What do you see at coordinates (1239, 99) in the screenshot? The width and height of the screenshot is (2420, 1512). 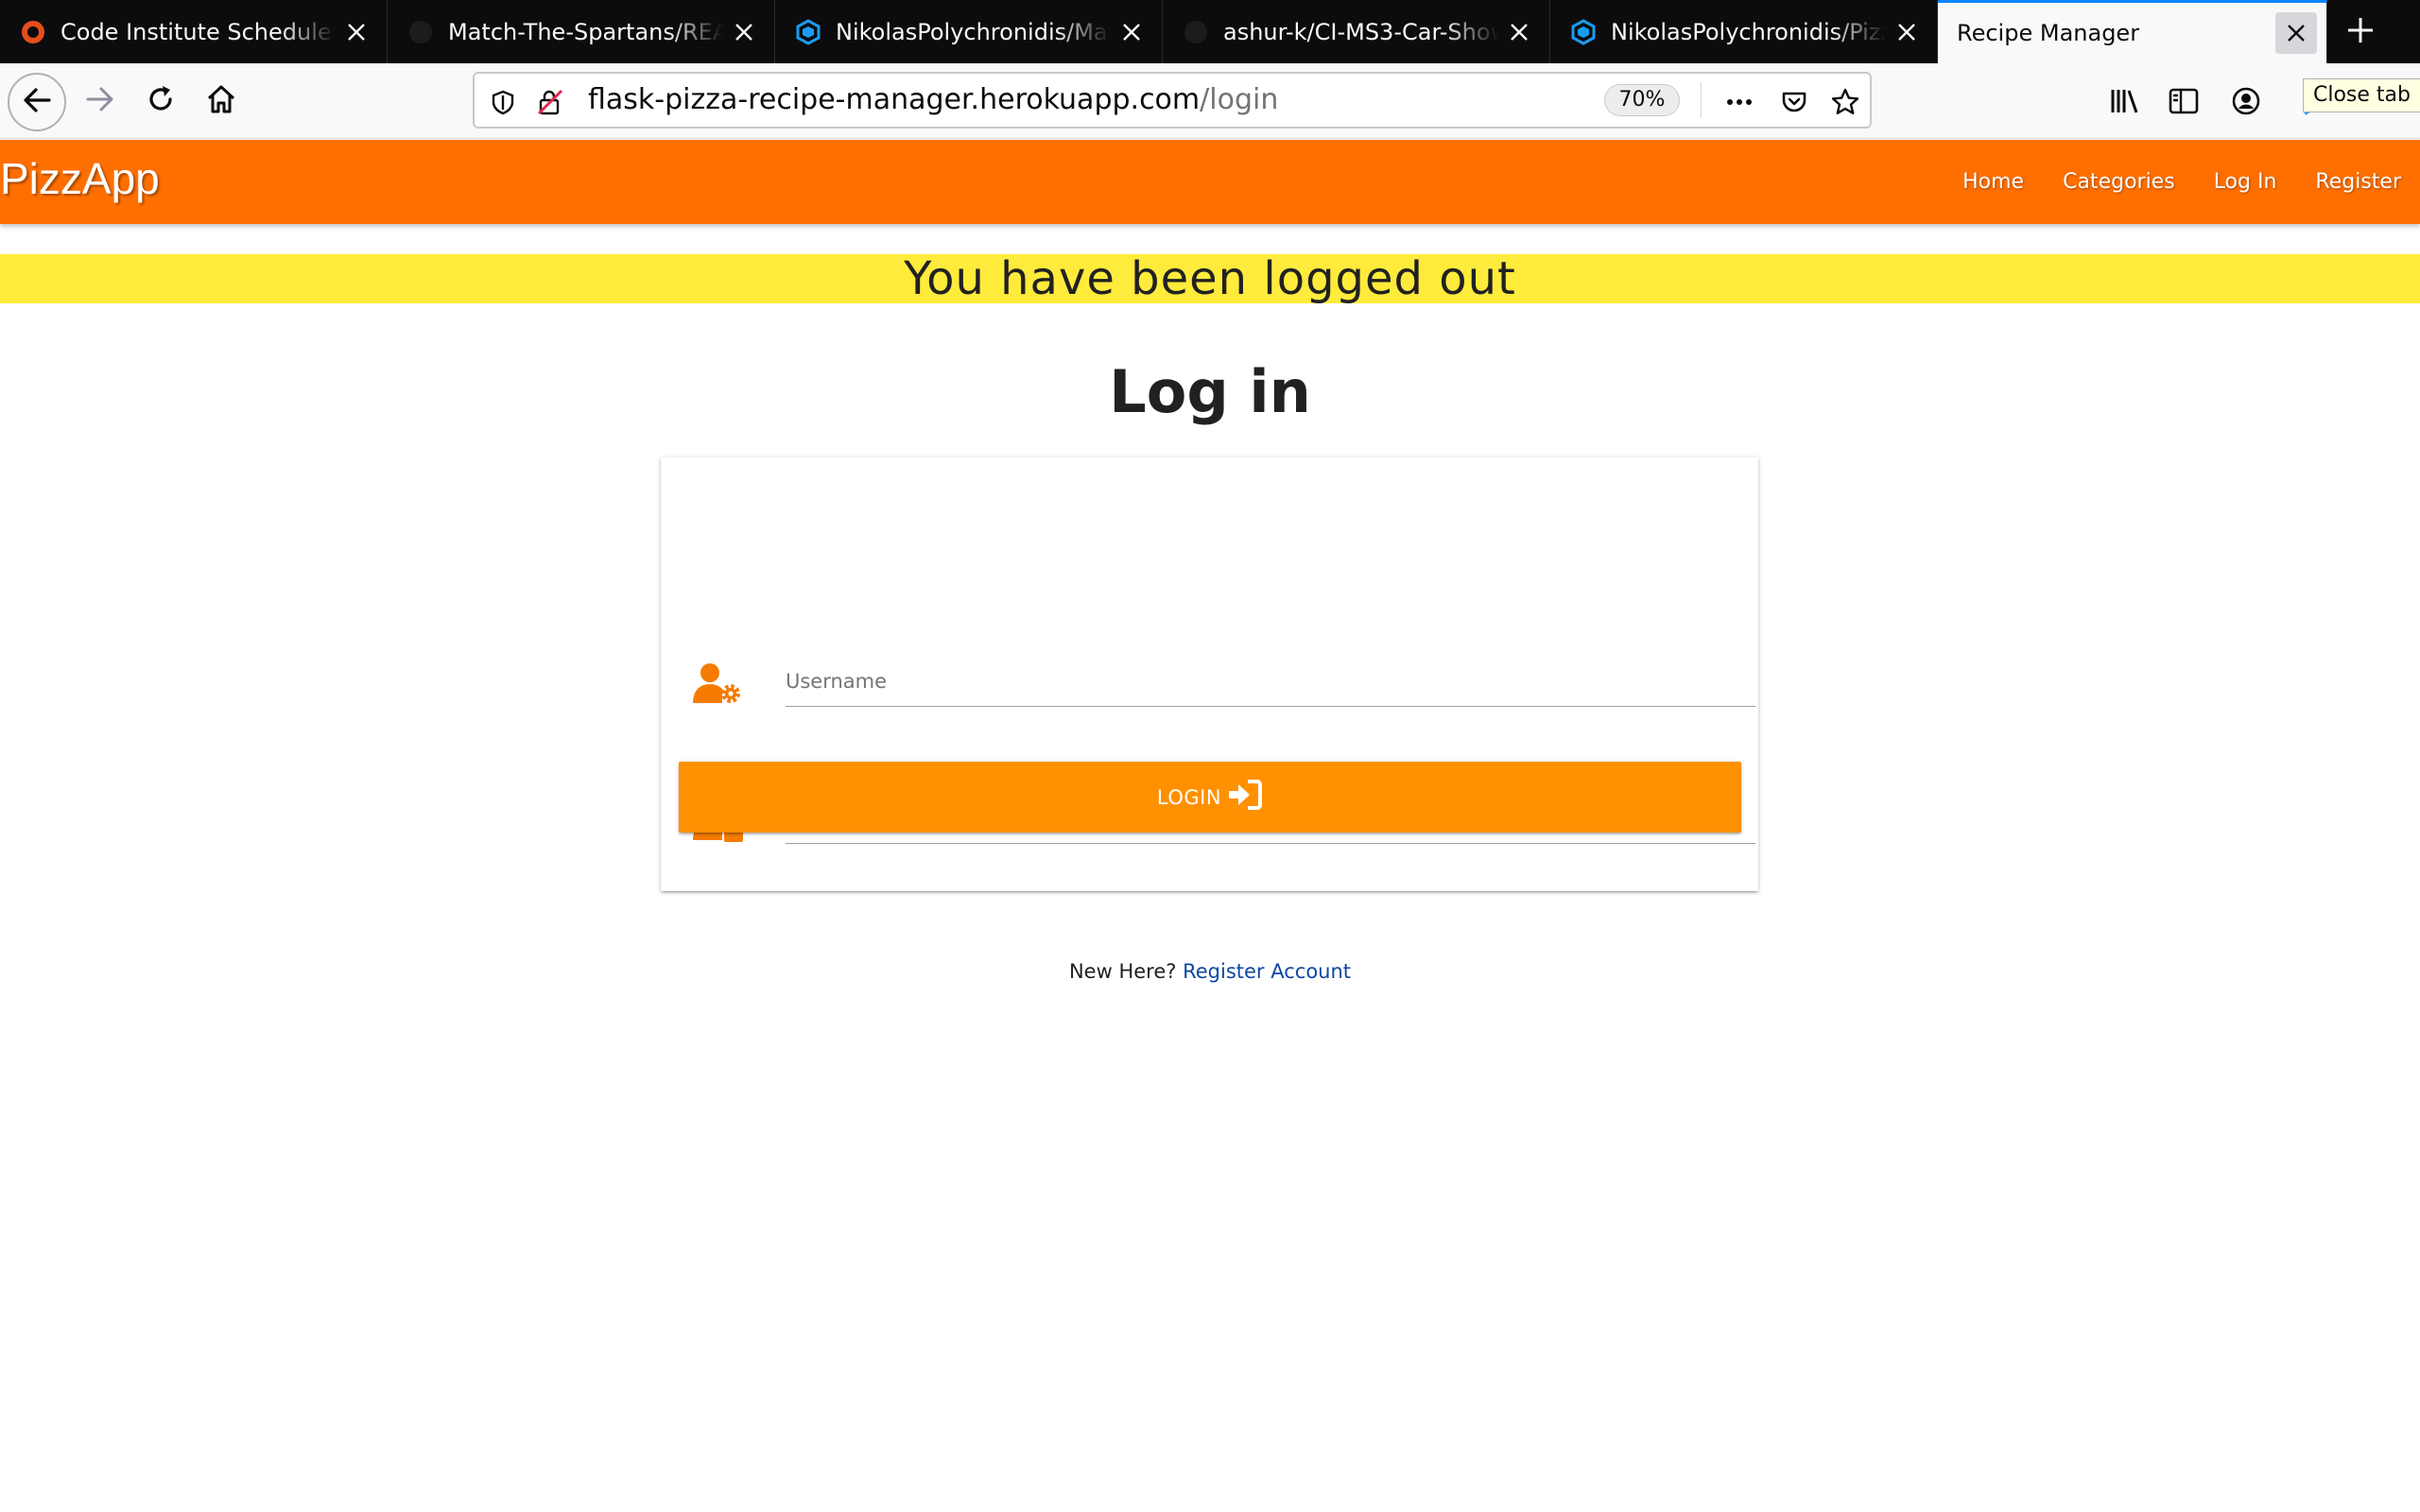 I see `url-path: /login` at bounding box center [1239, 99].